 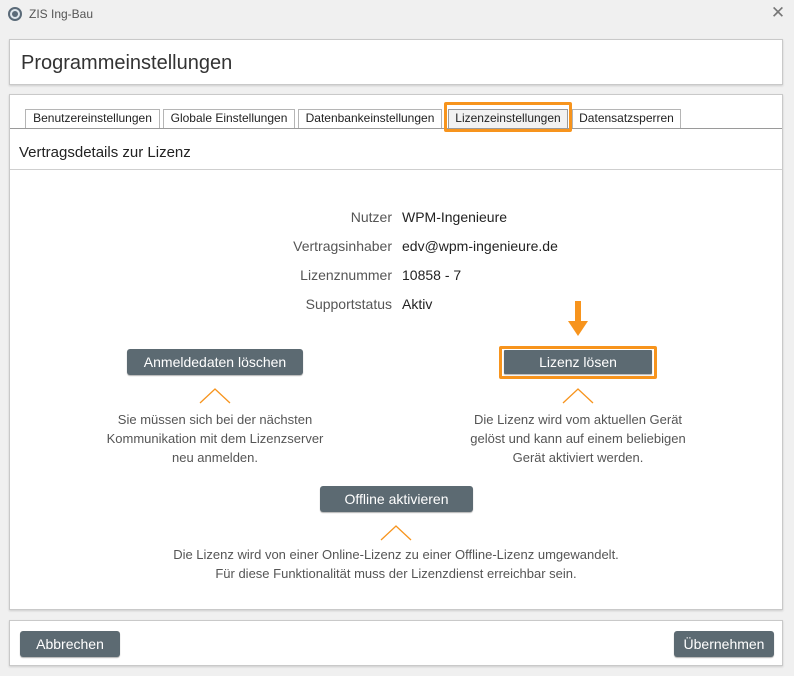 I want to click on release-license-note-line: Gerät aktiviert werden., so click(x=578, y=457).